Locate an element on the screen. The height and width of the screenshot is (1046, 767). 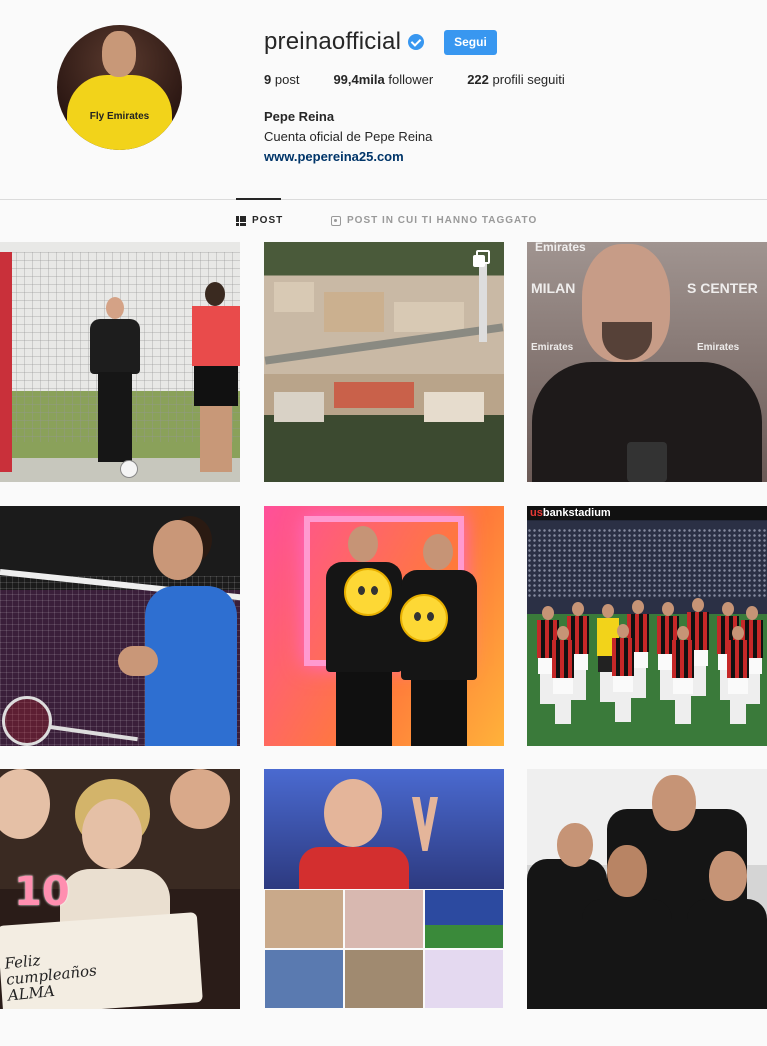
person-right is located at coordinates (439, 640).